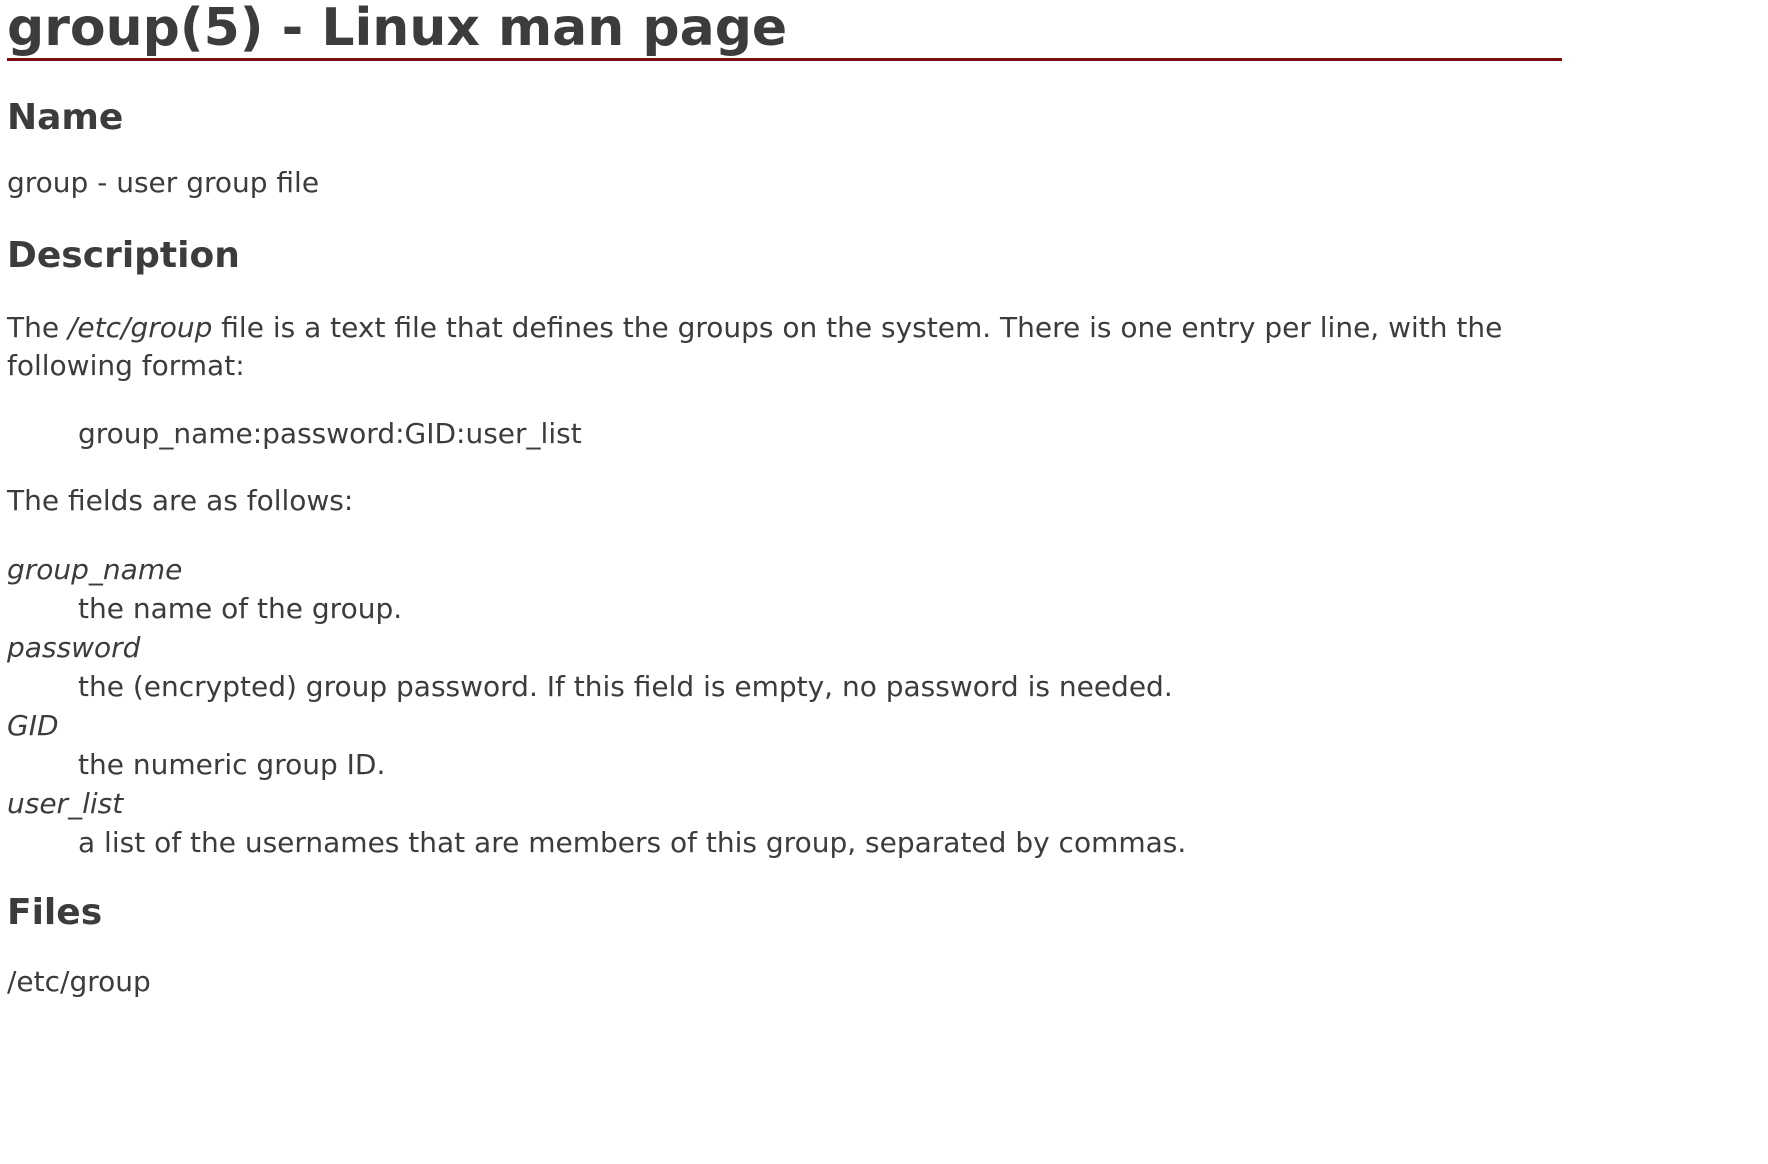  What do you see at coordinates (240, 608) in the screenshot?
I see `field-definition: the name of the group.` at bounding box center [240, 608].